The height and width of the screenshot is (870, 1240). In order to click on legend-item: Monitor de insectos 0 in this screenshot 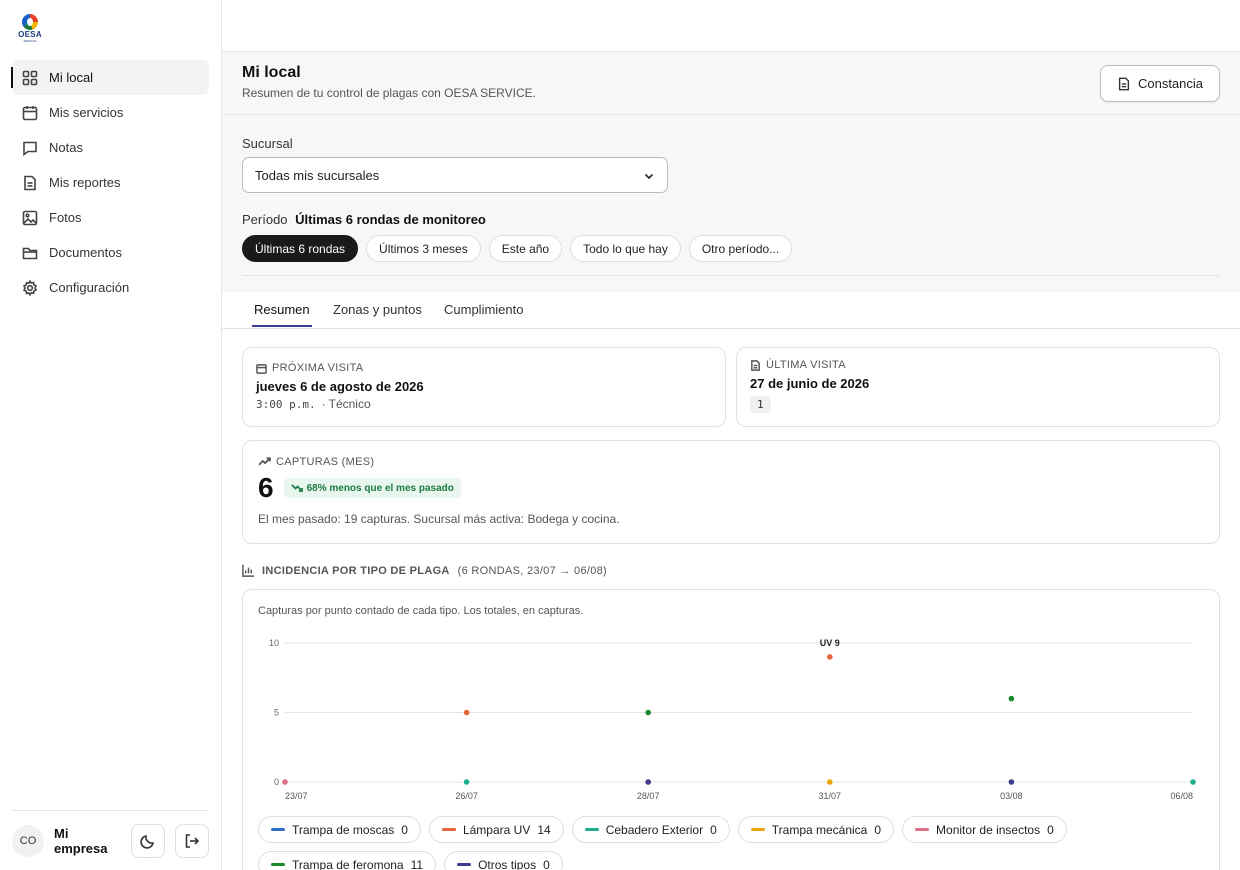, I will do `click(984, 829)`.